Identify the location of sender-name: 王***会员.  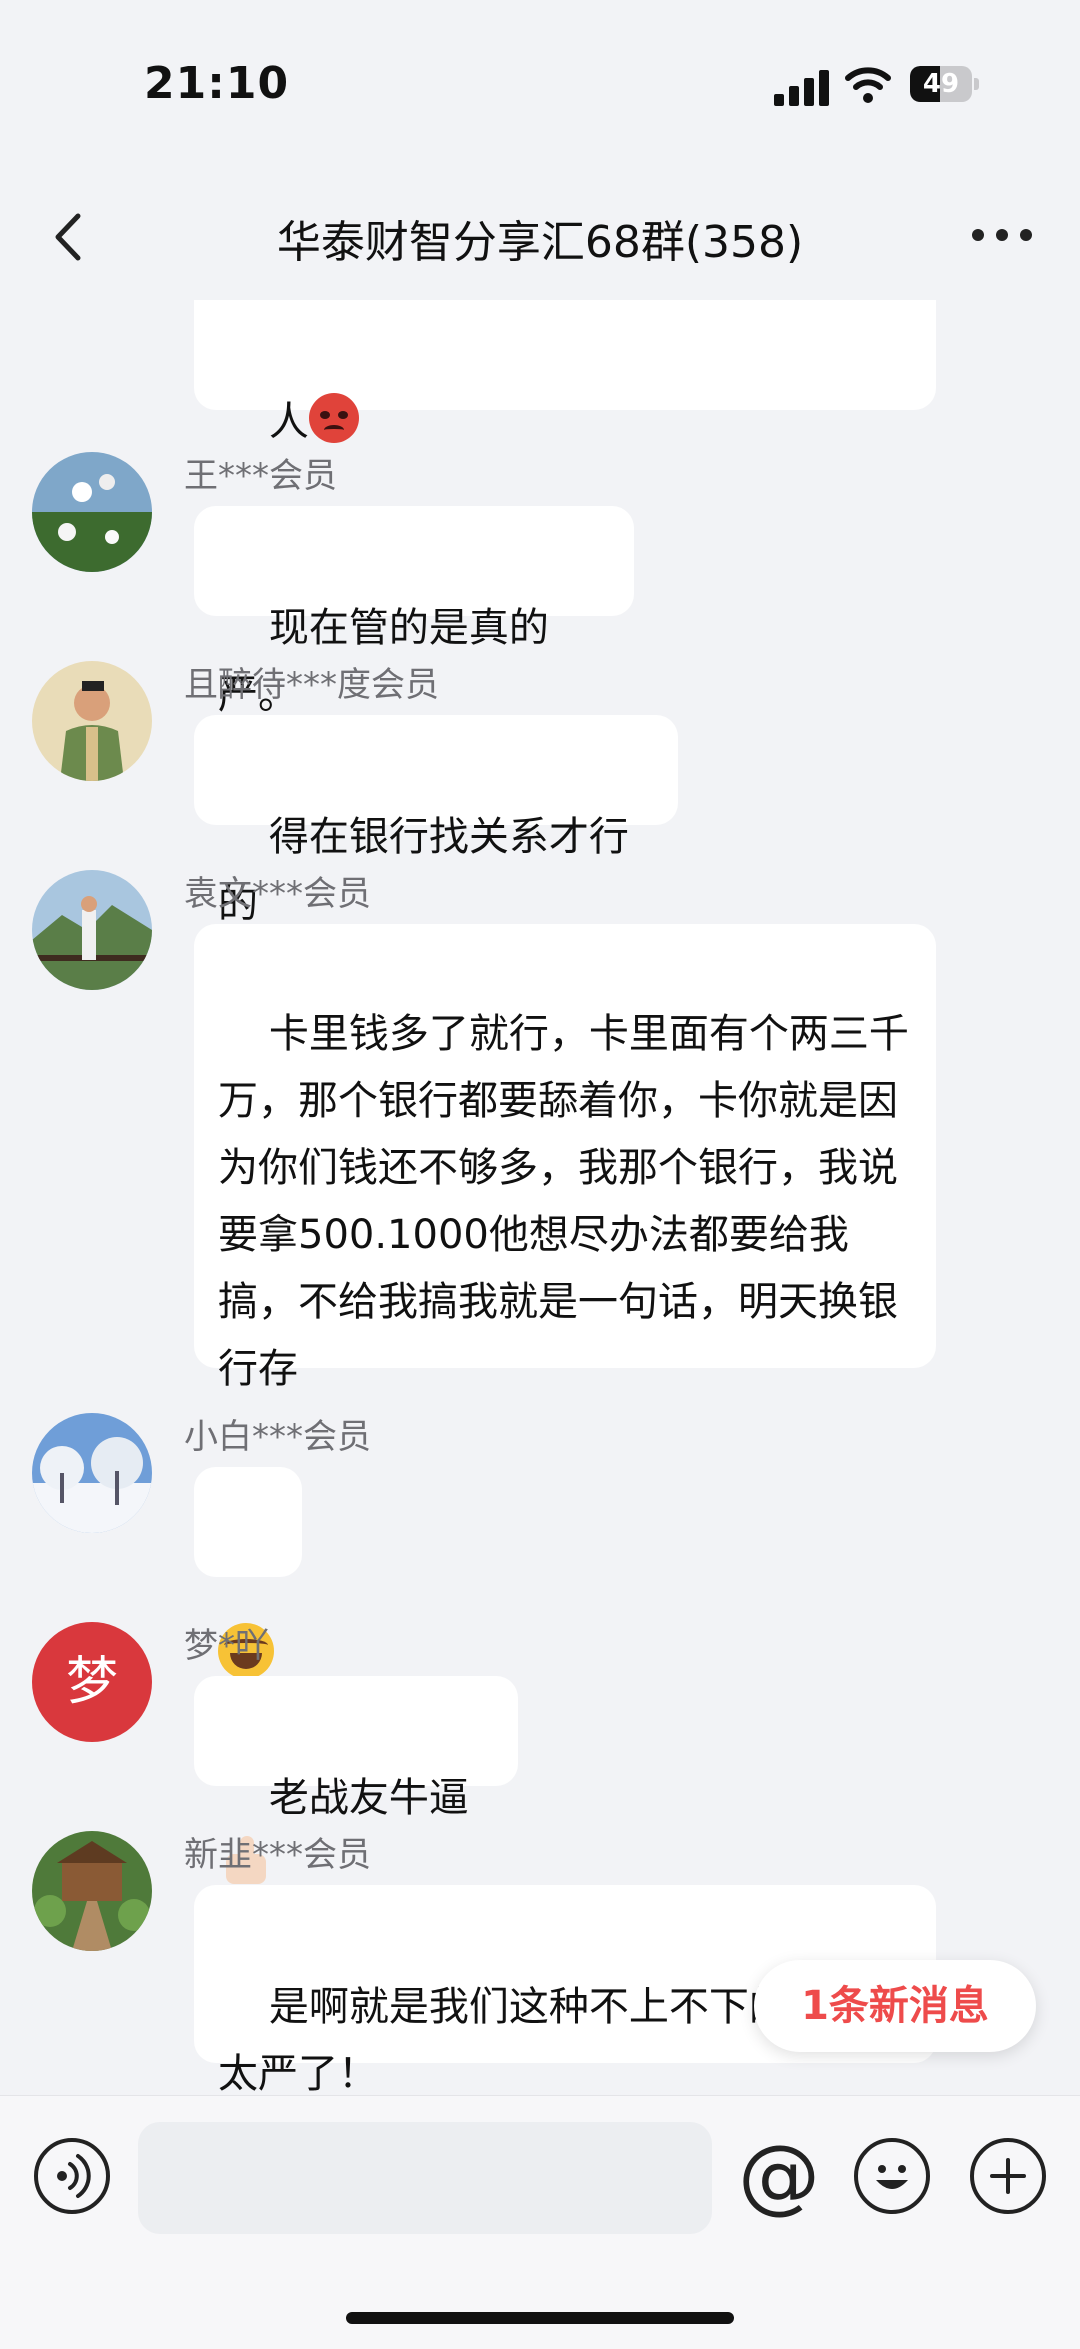
(260, 476).